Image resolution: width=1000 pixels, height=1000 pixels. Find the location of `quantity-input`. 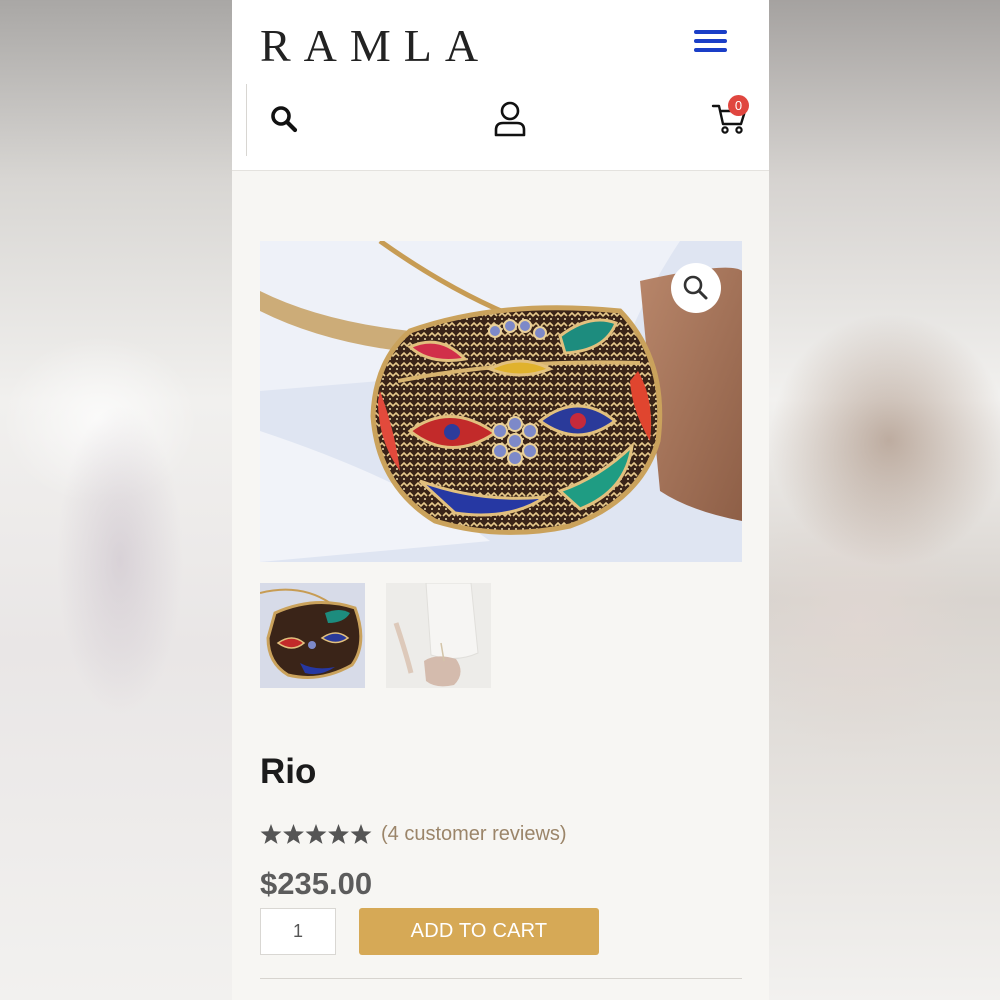

quantity-input is located at coordinates (298, 931).